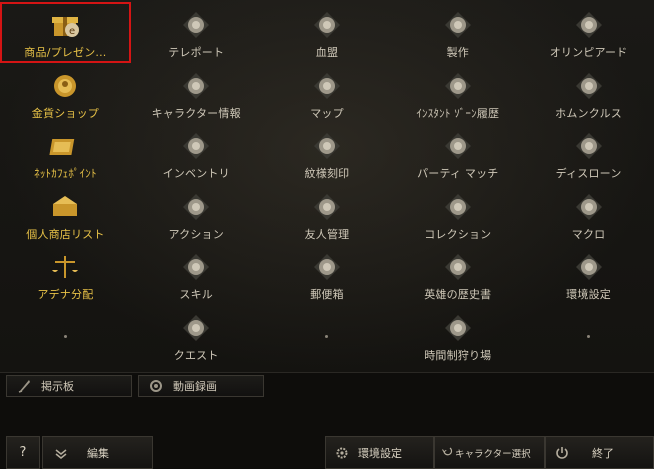  Describe the element at coordinates (458, 234) in the screenshot. I see `menu-item-label: コレクション` at that location.